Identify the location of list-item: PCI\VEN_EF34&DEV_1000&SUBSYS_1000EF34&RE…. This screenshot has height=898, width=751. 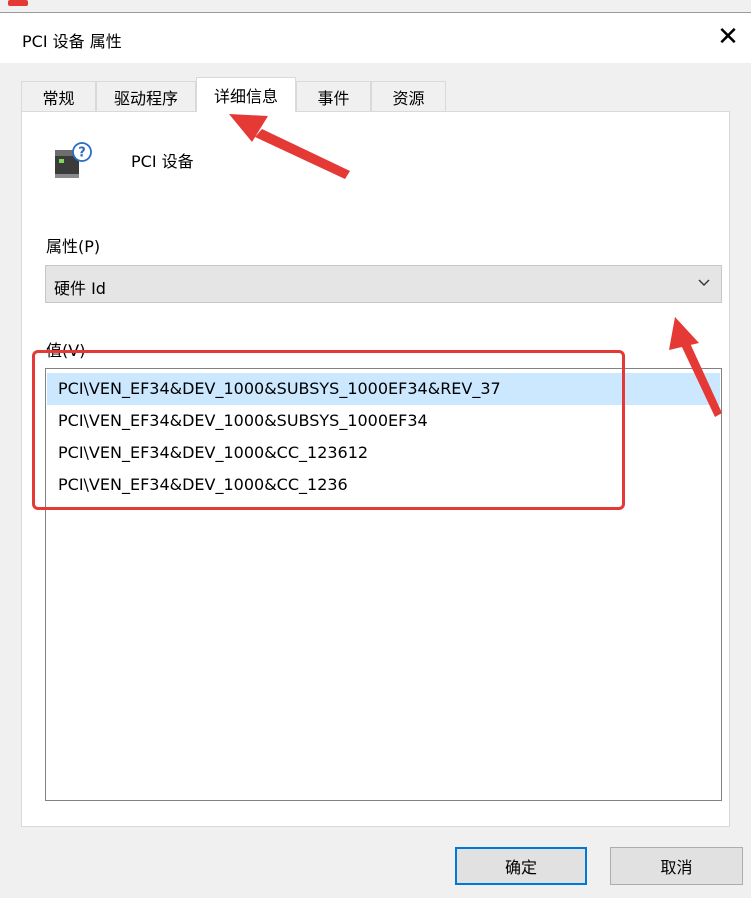
(383, 389).